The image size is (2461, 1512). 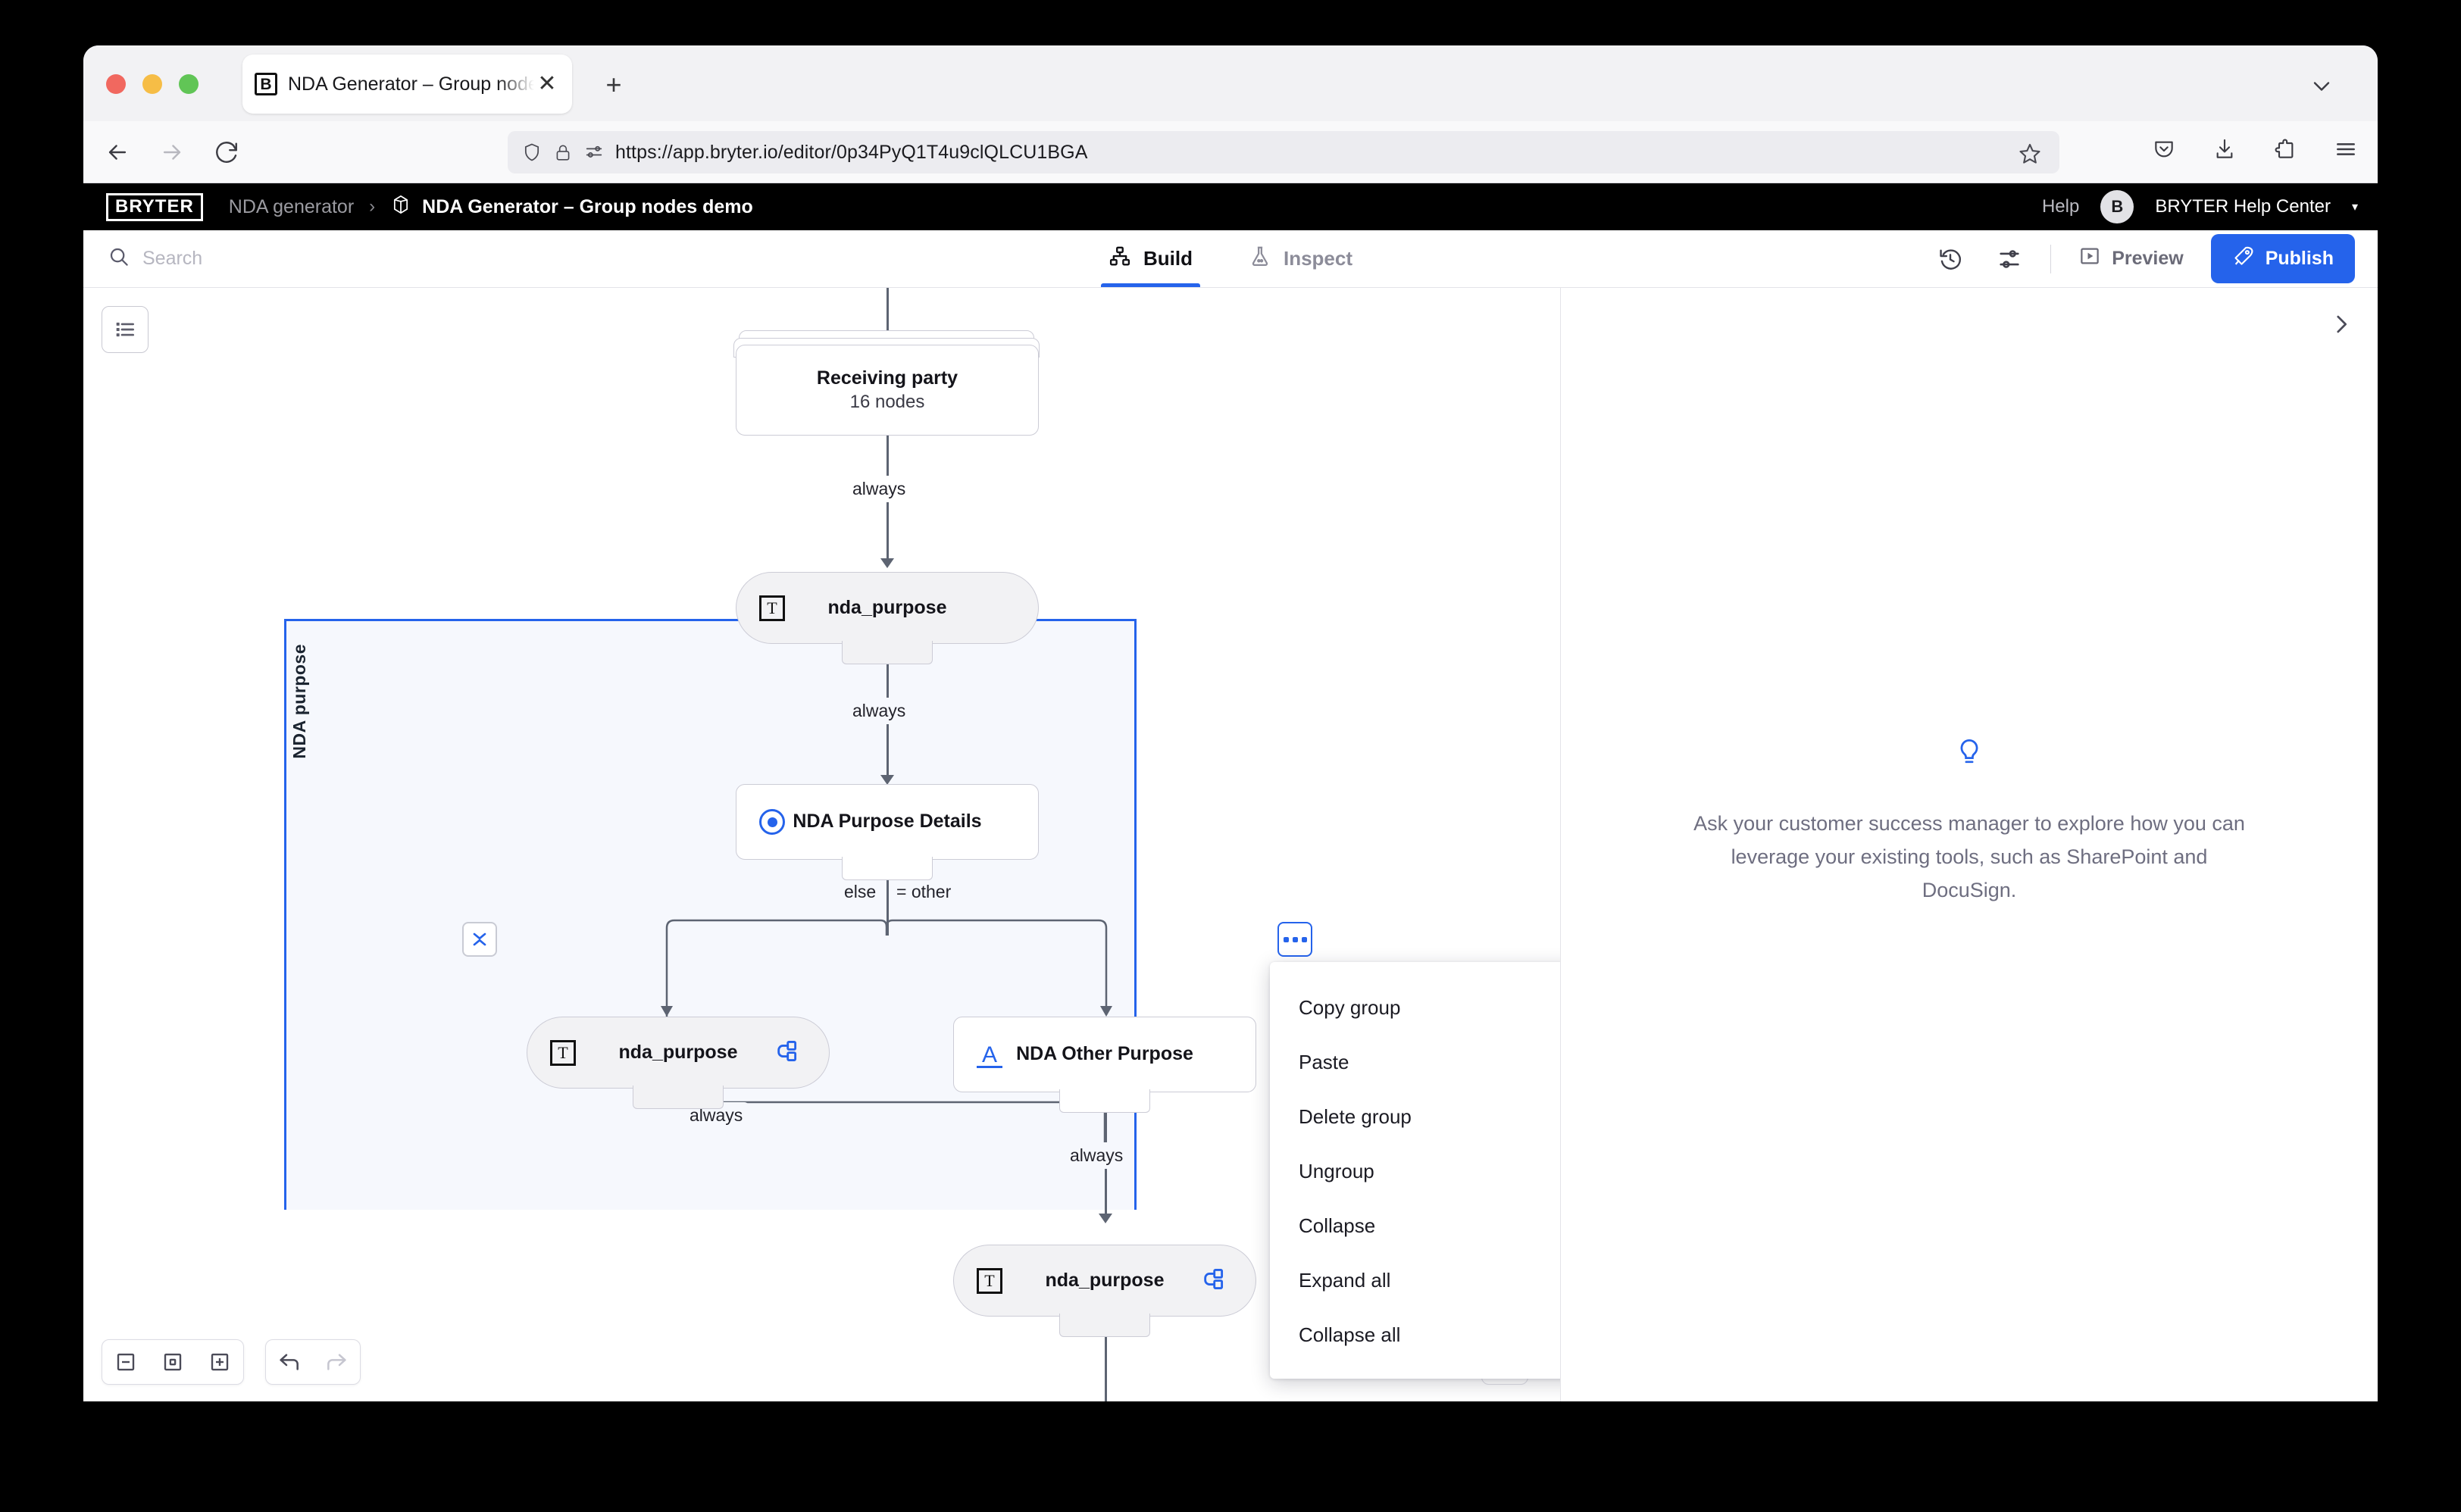 I want to click on chevron-down-icon, so click(x=2322, y=86).